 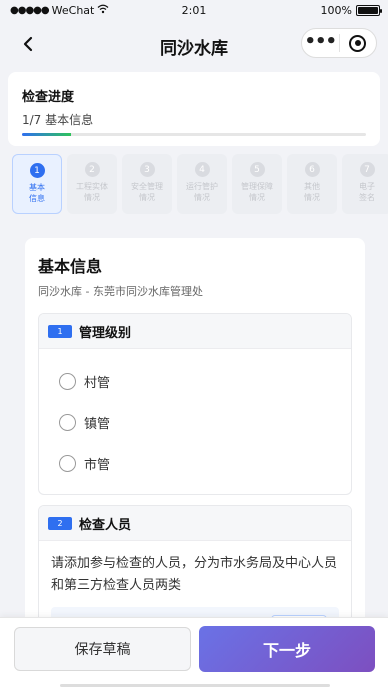 What do you see at coordinates (70, 266) in the screenshot?
I see `section-title: 基本信息` at bounding box center [70, 266].